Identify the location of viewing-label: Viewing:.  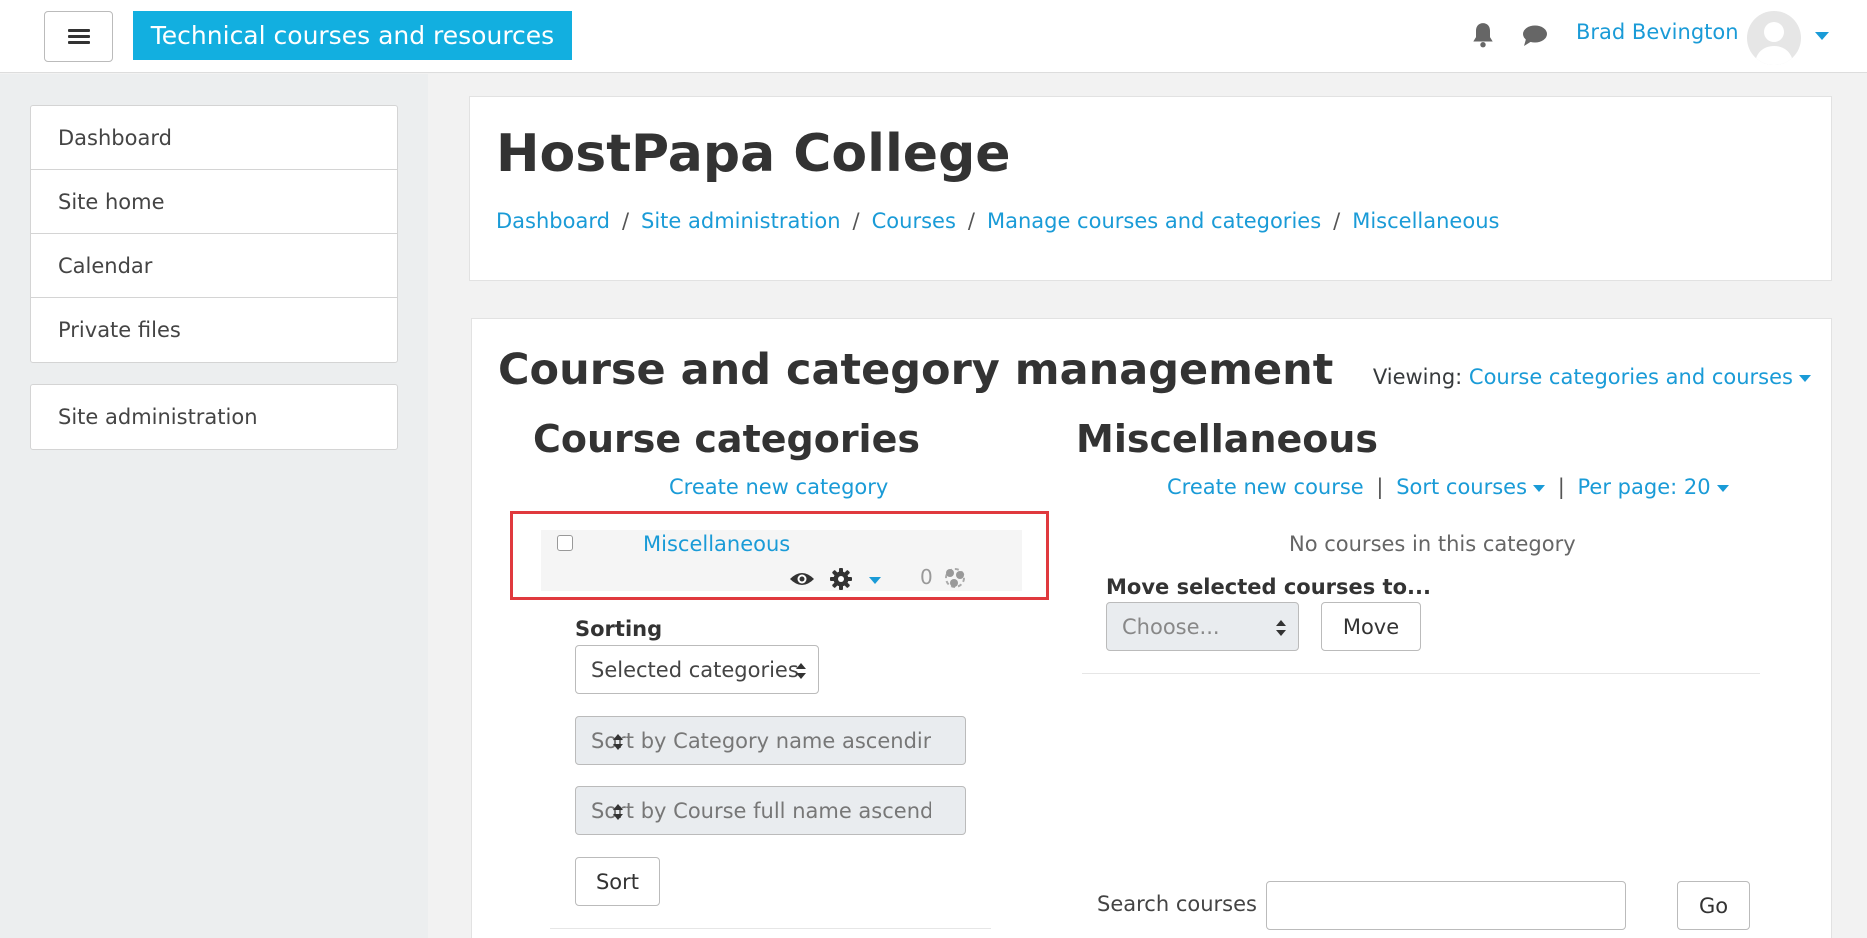
(1417, 377).